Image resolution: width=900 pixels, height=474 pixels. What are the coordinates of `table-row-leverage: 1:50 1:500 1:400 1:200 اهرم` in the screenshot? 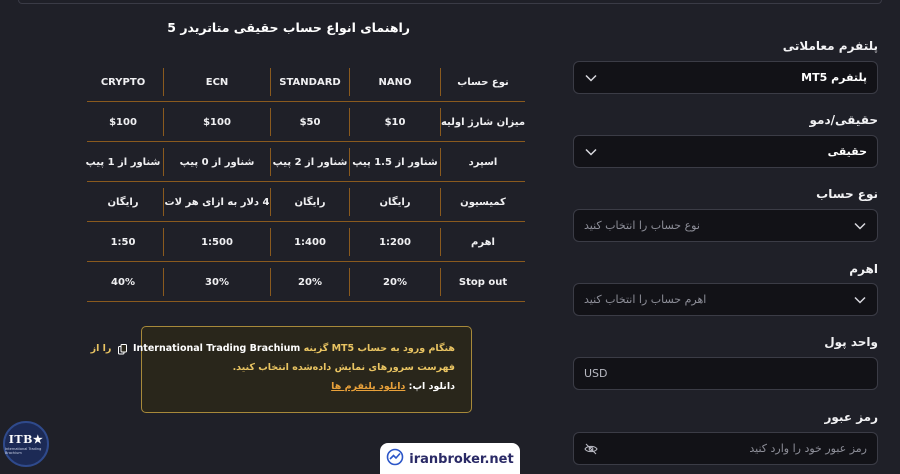 It's located at (306, 242).